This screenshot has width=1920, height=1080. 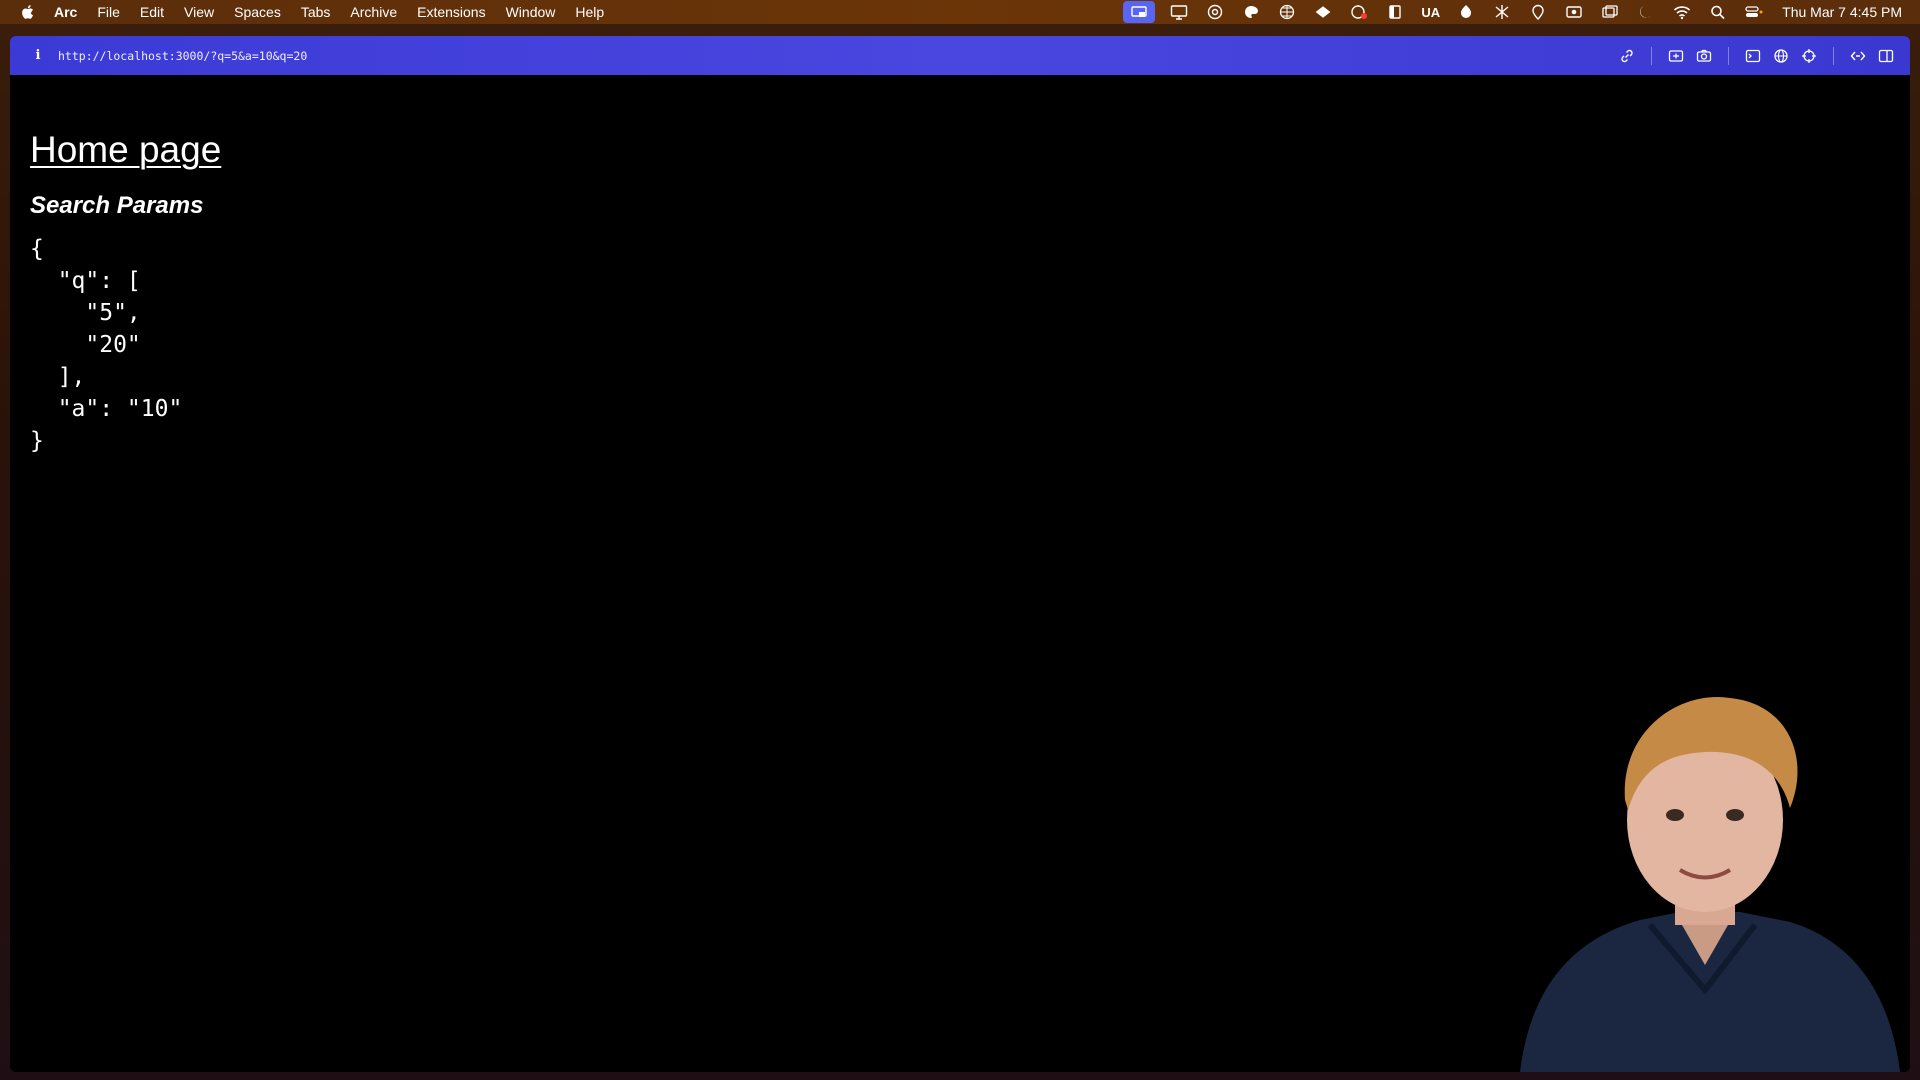 I want to click on menu-file: File, so click(x=108, y=12).